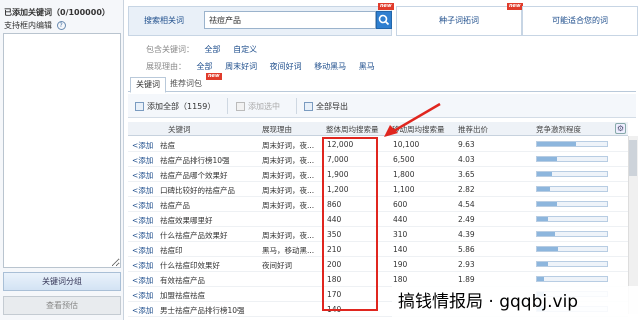  What do you see at coordinates (633, 158) in the screenshot?
I see `scrollbar-thumb` at bounding box center [633, 158].